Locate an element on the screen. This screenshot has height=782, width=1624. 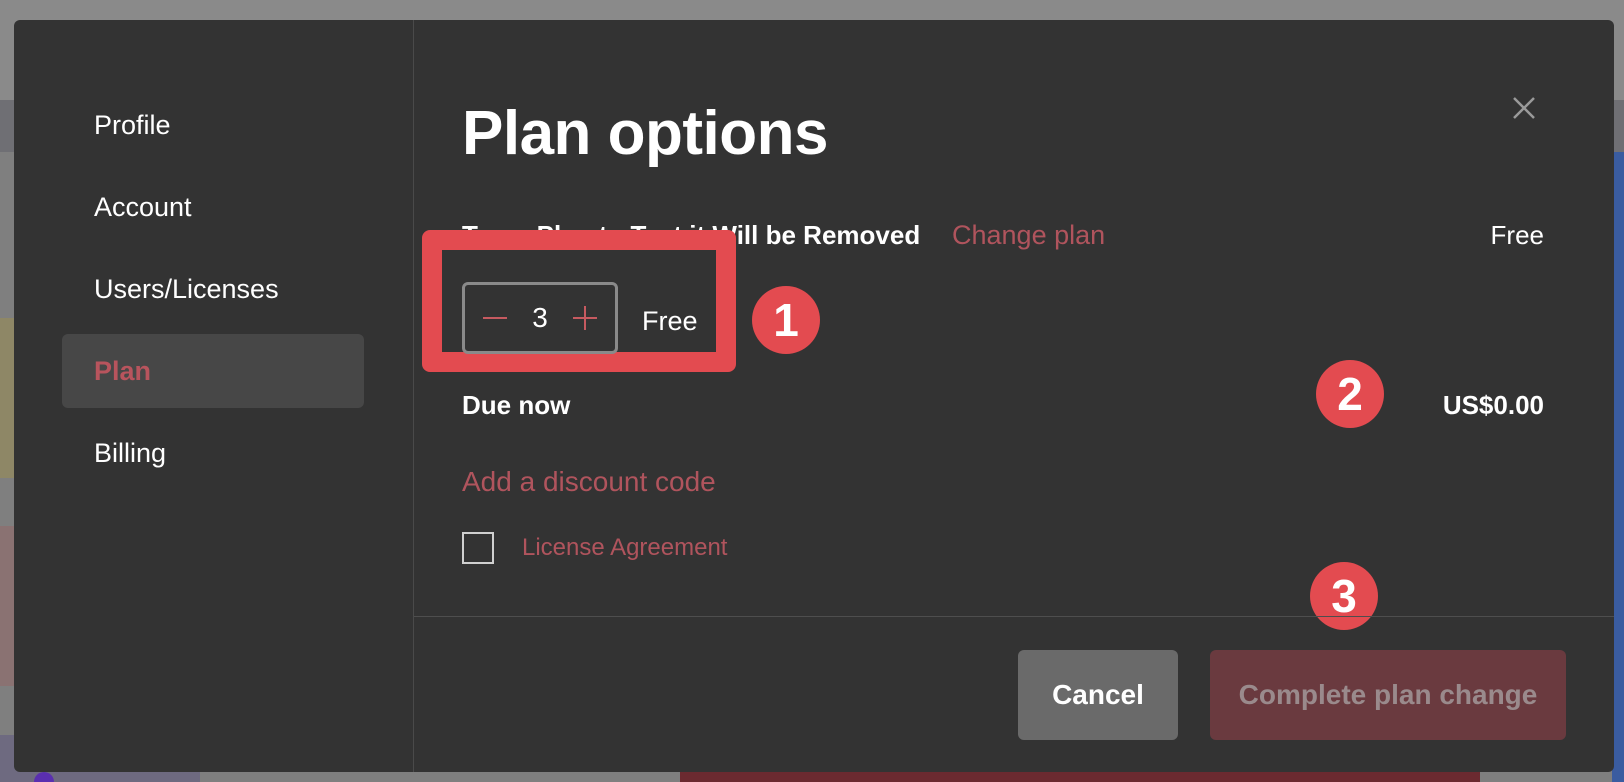
license-agreement-checkbox is located at coordinates (478, 548).